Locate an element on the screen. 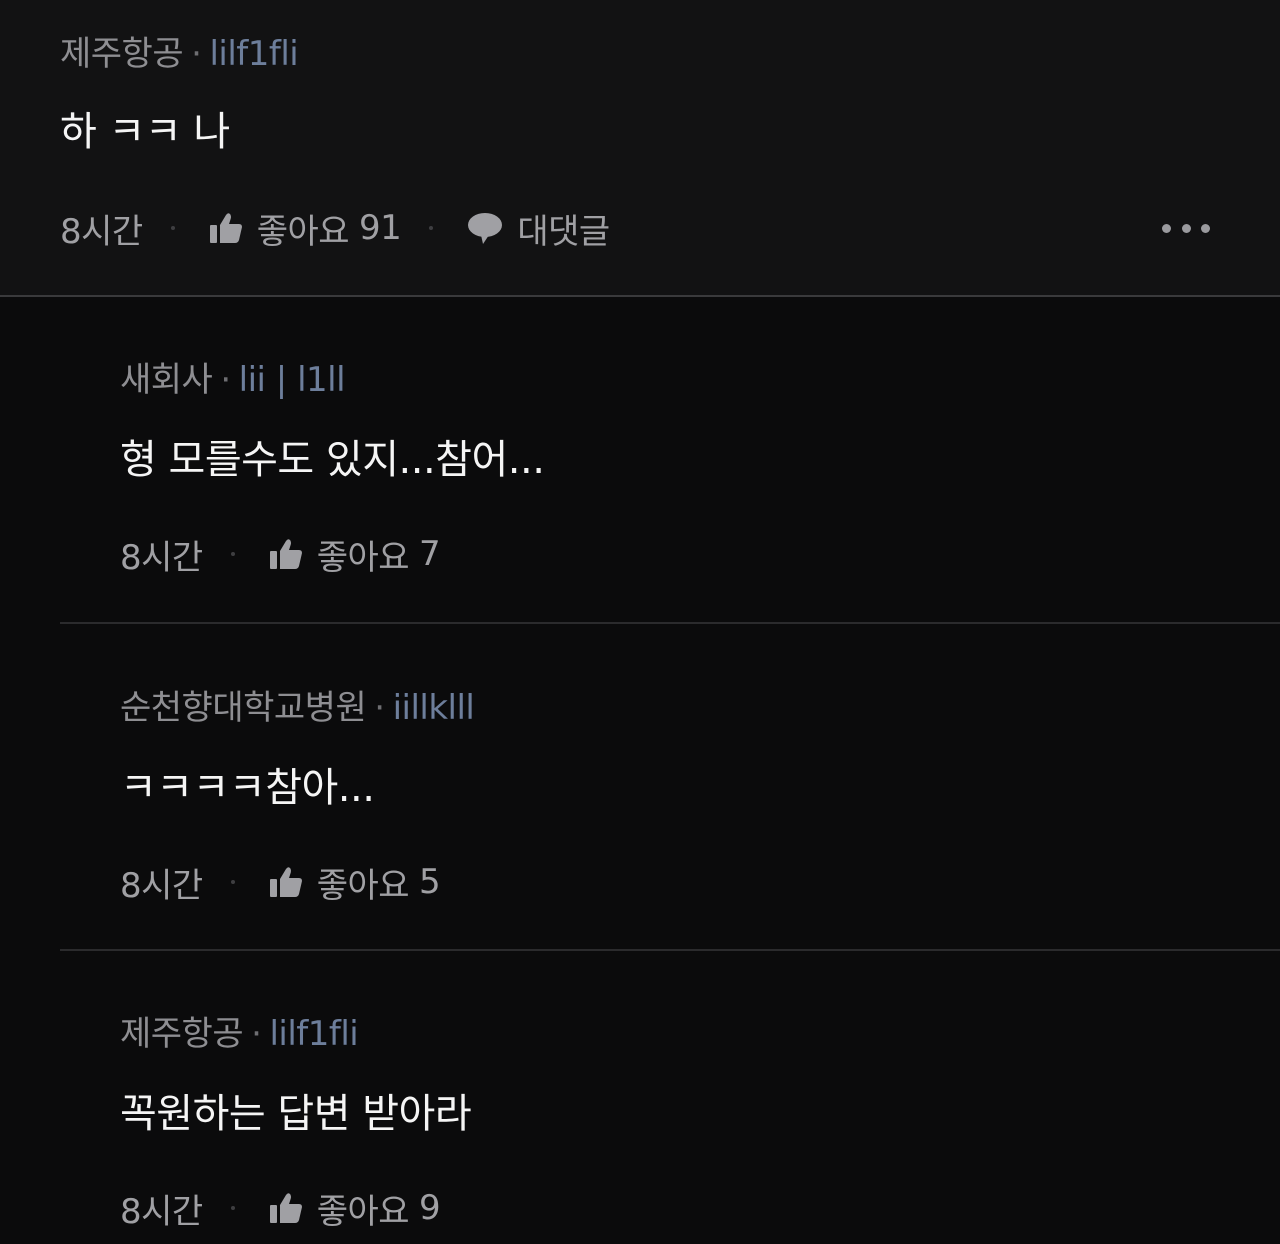  comment-actions: 8시간 좋아요 91 대댓글 is located at coordinates (335, 228).